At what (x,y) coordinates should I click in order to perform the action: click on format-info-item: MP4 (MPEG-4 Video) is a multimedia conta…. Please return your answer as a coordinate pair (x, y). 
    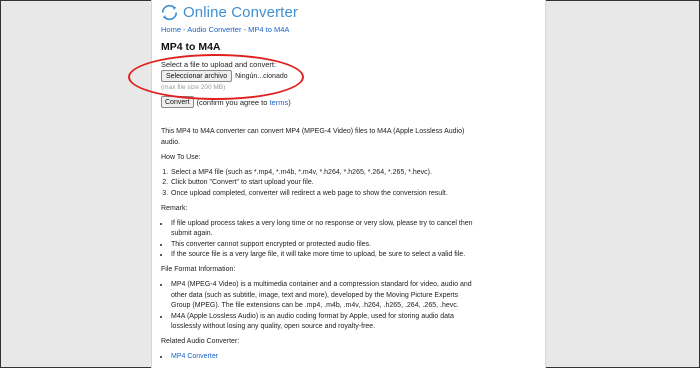
    Looking at the image, I should click on (321, 296).